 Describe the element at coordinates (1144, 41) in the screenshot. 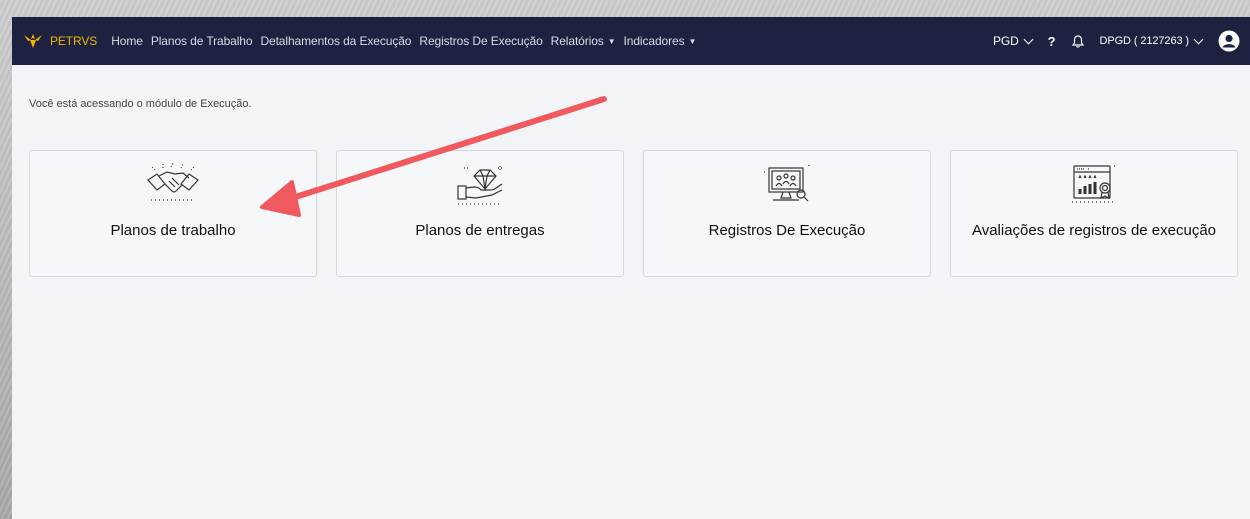

I see `unit-label: DPGD ( 2127263 )` at that location.